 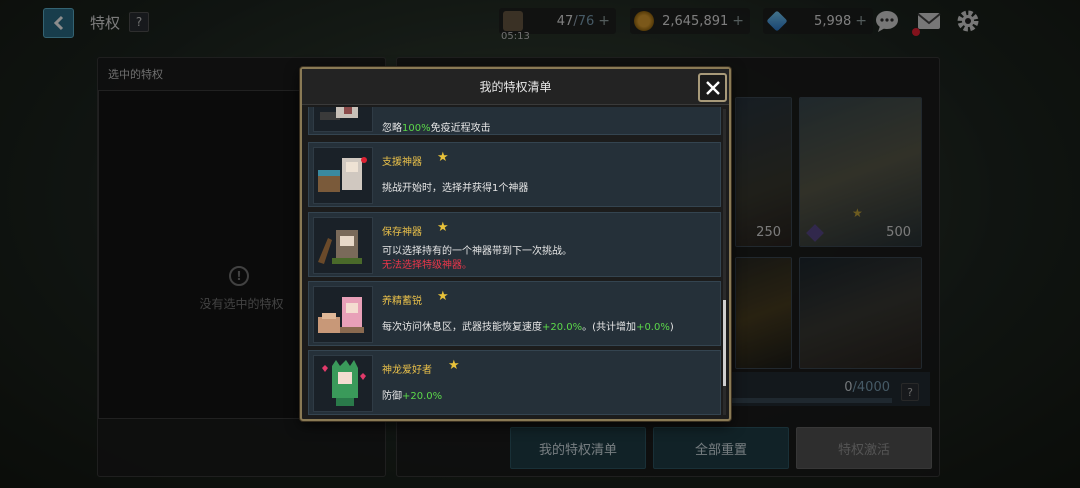 What do you see at coordinates (402, 301) in the screenshot?
I see `perk-name: 养精蓄锐` at bounding box center [402, 301].